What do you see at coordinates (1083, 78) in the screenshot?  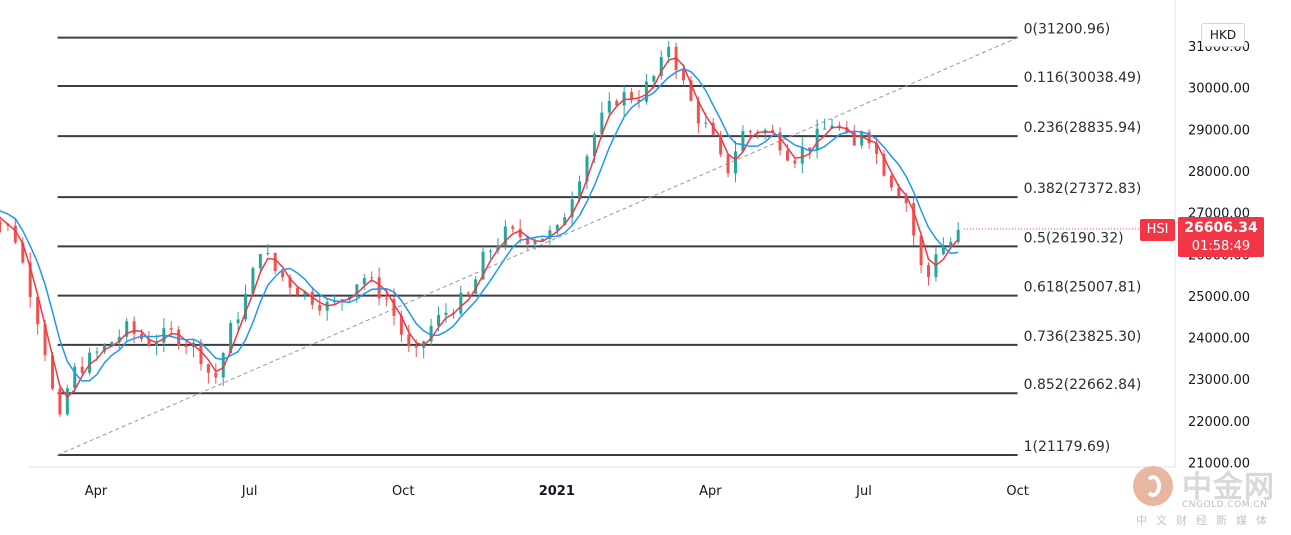 I see `fib-level-label: 0.116(30038.49)` at bounding box center [1083, 78].